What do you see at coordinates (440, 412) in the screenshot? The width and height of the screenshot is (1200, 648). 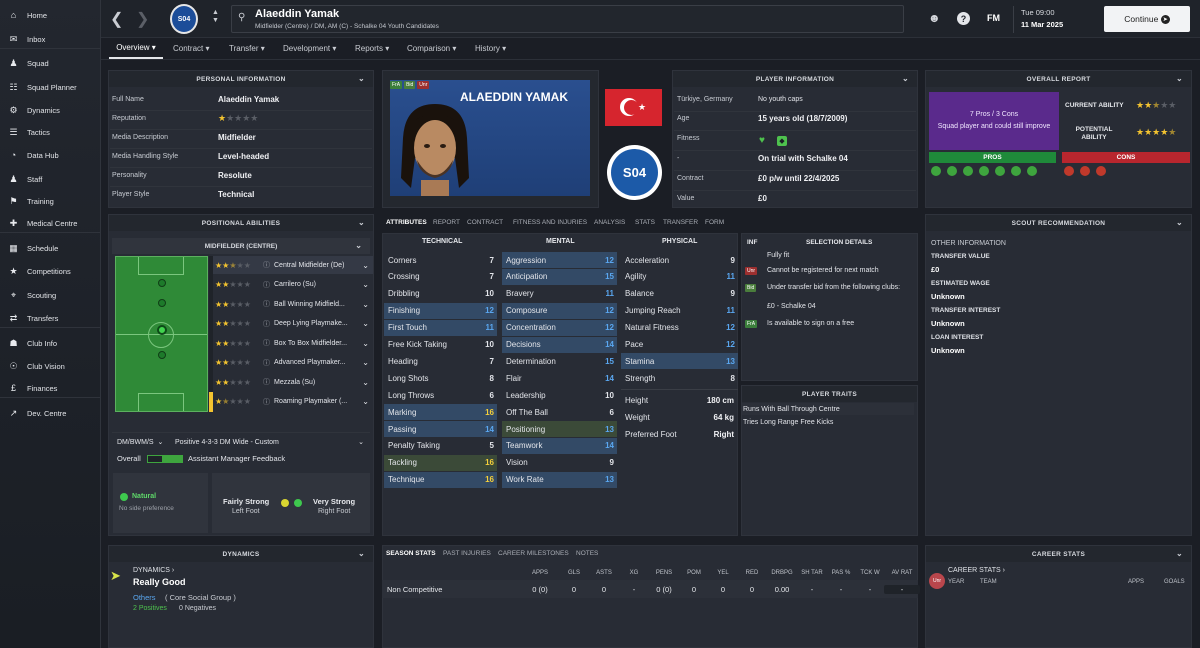 I see `attribute-row: Marking 16` at bounding box center [440, 412].